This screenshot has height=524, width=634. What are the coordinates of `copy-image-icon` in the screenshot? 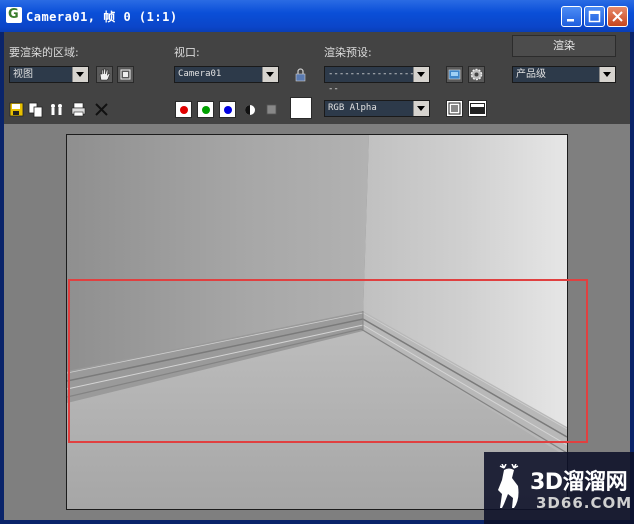 It's located at (36, 110).